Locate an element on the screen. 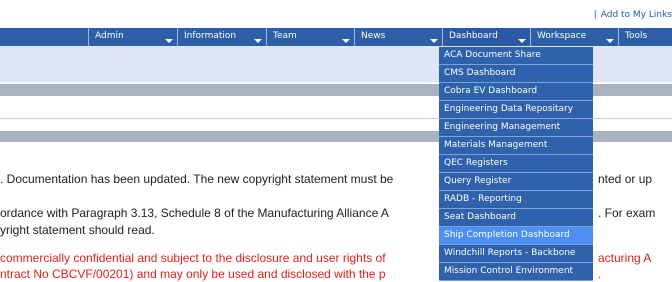 Image resolution: width=672 pixels, height=282 pixels. nav-menu-admin: Admin is located at coordinates (132, 37).